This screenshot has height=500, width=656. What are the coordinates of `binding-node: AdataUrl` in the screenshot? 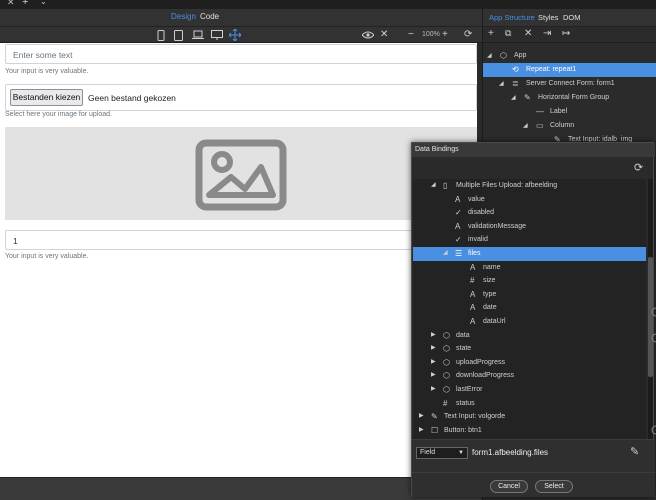 It's located at (529, 322).